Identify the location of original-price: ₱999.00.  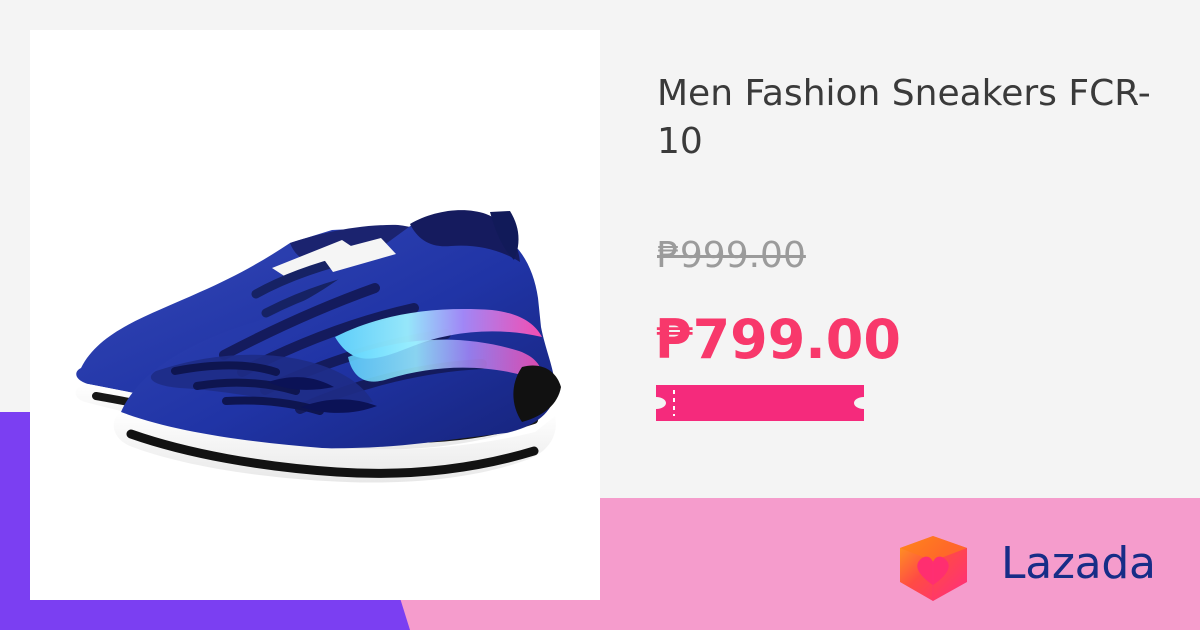
(731, 255).